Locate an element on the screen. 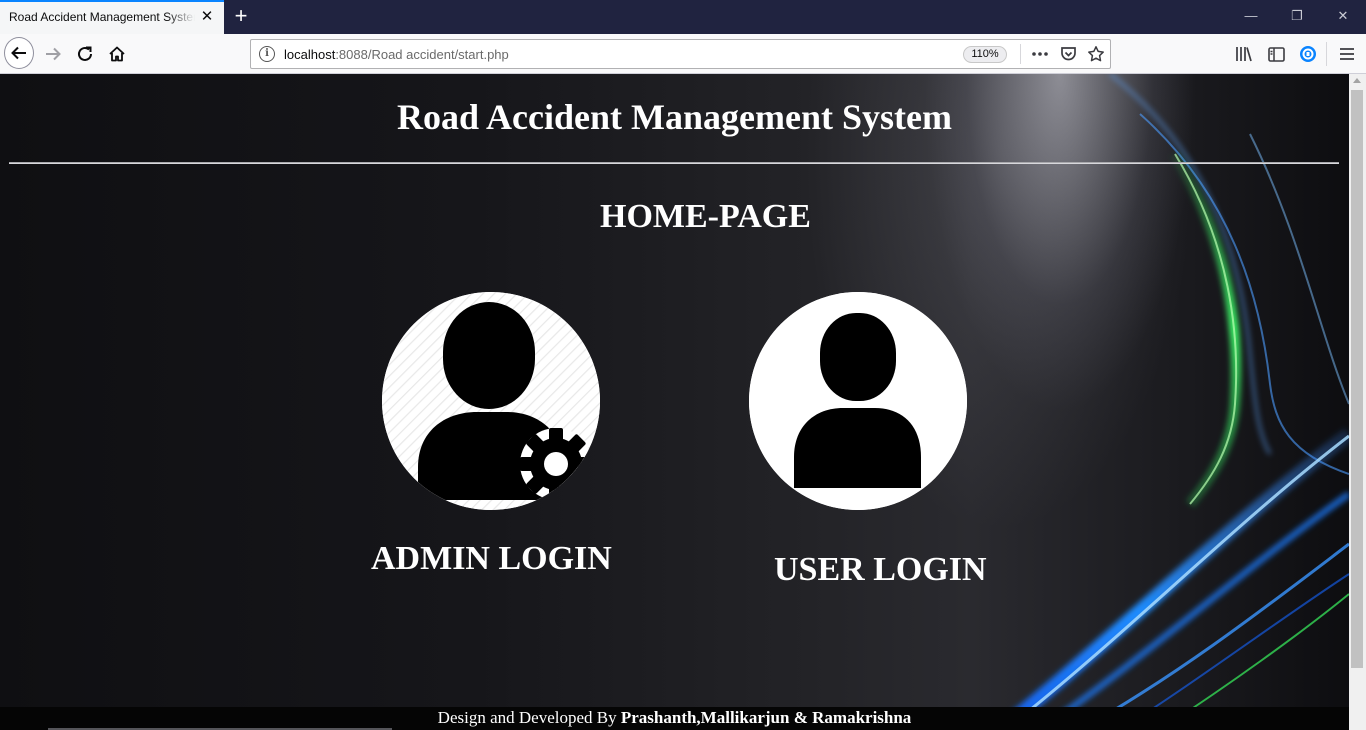  admin-user-gear-icon is located at coordinates (491, 401).